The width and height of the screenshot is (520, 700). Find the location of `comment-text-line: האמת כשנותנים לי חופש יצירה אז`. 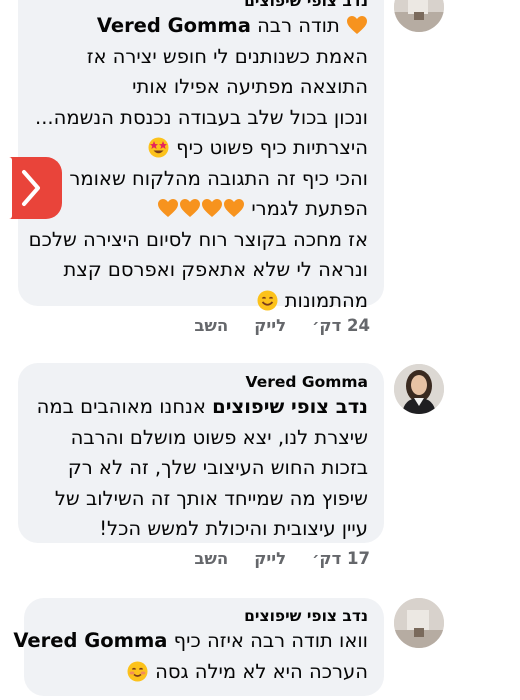

comment-text-line: האמת כשנותנים לי חופש יצירה אז is located at coordinates (227, 56).